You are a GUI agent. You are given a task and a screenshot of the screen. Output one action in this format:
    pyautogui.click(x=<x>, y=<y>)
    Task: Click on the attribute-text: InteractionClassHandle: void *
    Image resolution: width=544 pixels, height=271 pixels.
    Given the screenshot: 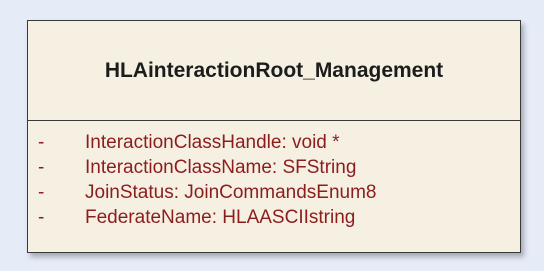 What is the action you would take?
    pyautogui.click(x=212, y=142)
    